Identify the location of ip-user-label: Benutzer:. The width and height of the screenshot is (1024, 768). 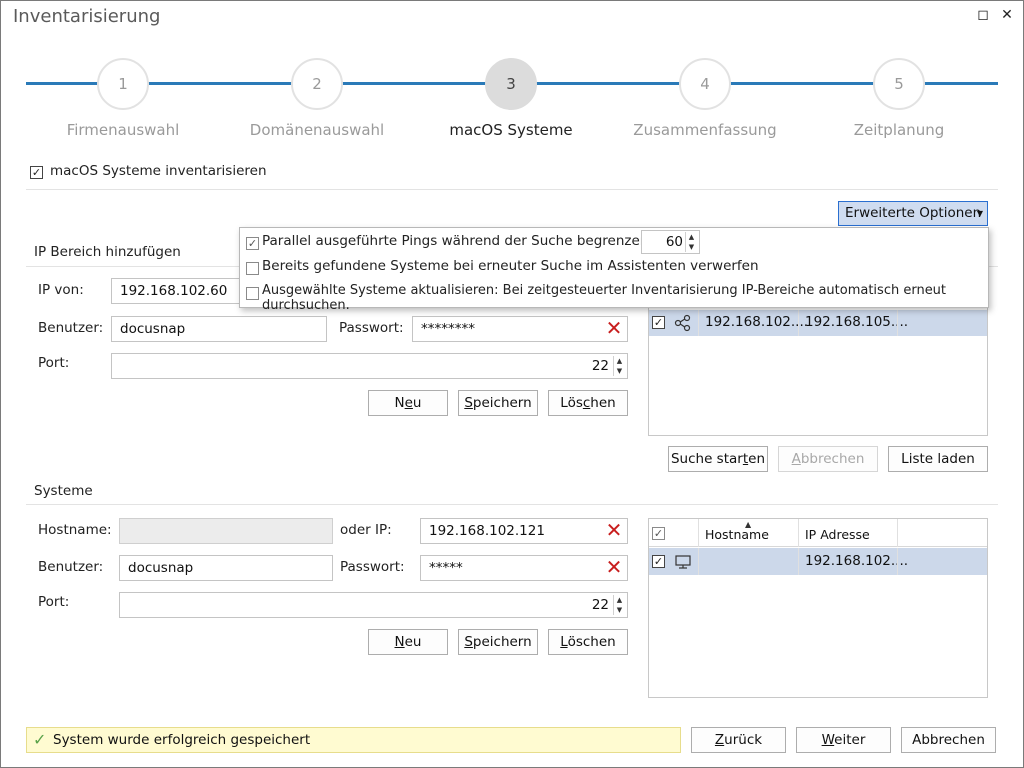
(71, 328).